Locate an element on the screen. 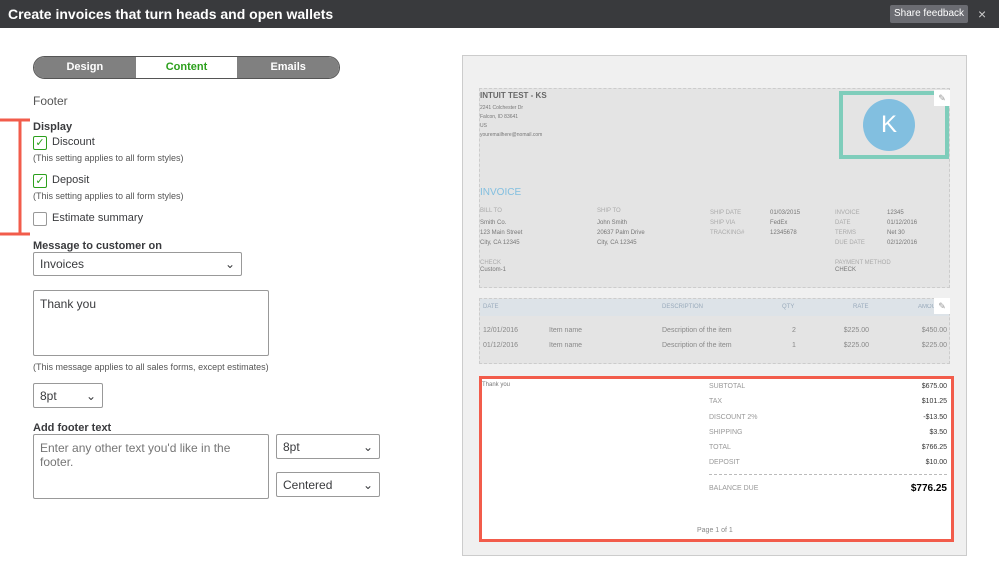 This screenshot has width=999, height=585. total-row: SHIPPING $3.50 is located at coordinates (828, 432).